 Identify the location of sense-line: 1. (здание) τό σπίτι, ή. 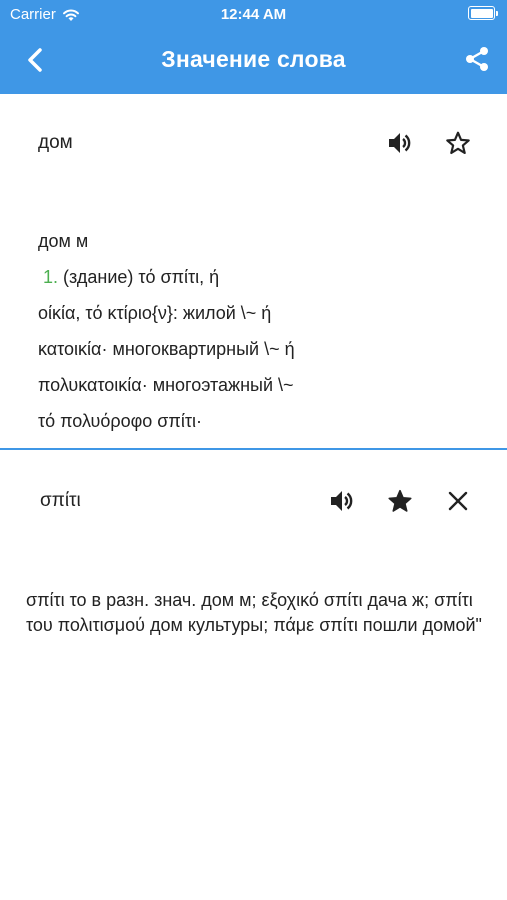
(258, 277).